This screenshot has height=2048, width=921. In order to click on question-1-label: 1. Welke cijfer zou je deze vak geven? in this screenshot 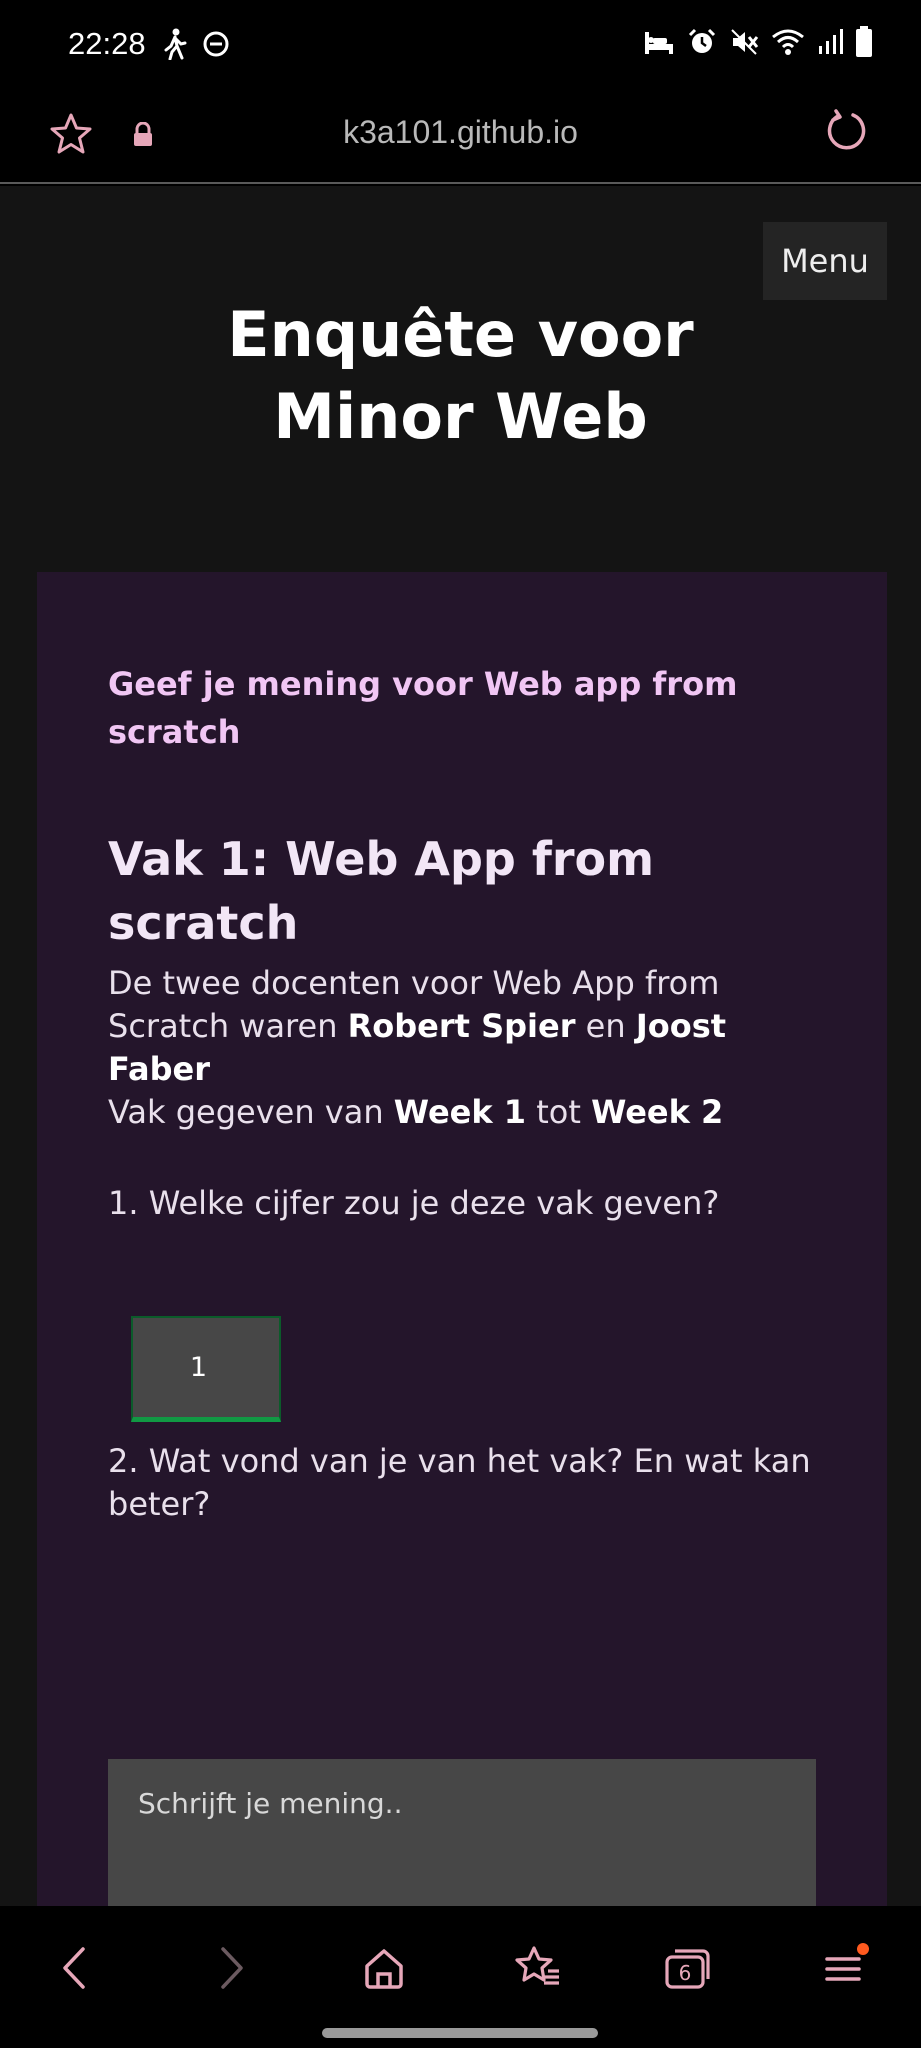, I will do `click(414, 1203)`.